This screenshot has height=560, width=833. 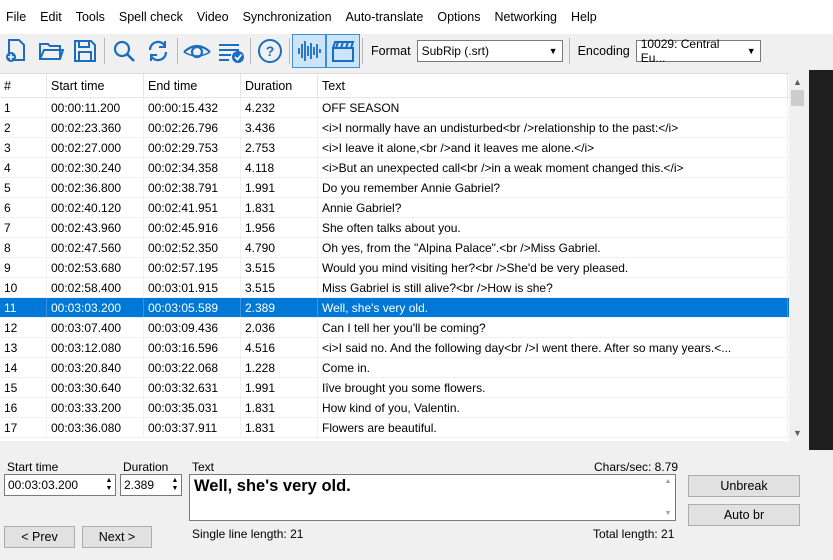 What do you see at coordinates (668, 497) in the screenshot?
I see `textbox-scrollbar: ▲ ▼` at bounding box center [668, 497].